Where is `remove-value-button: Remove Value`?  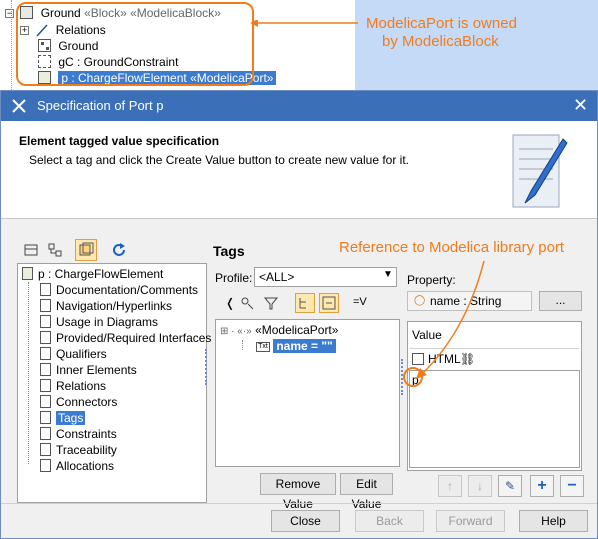
remove-value-button: Remove Value is located at coordinates (298, 492).